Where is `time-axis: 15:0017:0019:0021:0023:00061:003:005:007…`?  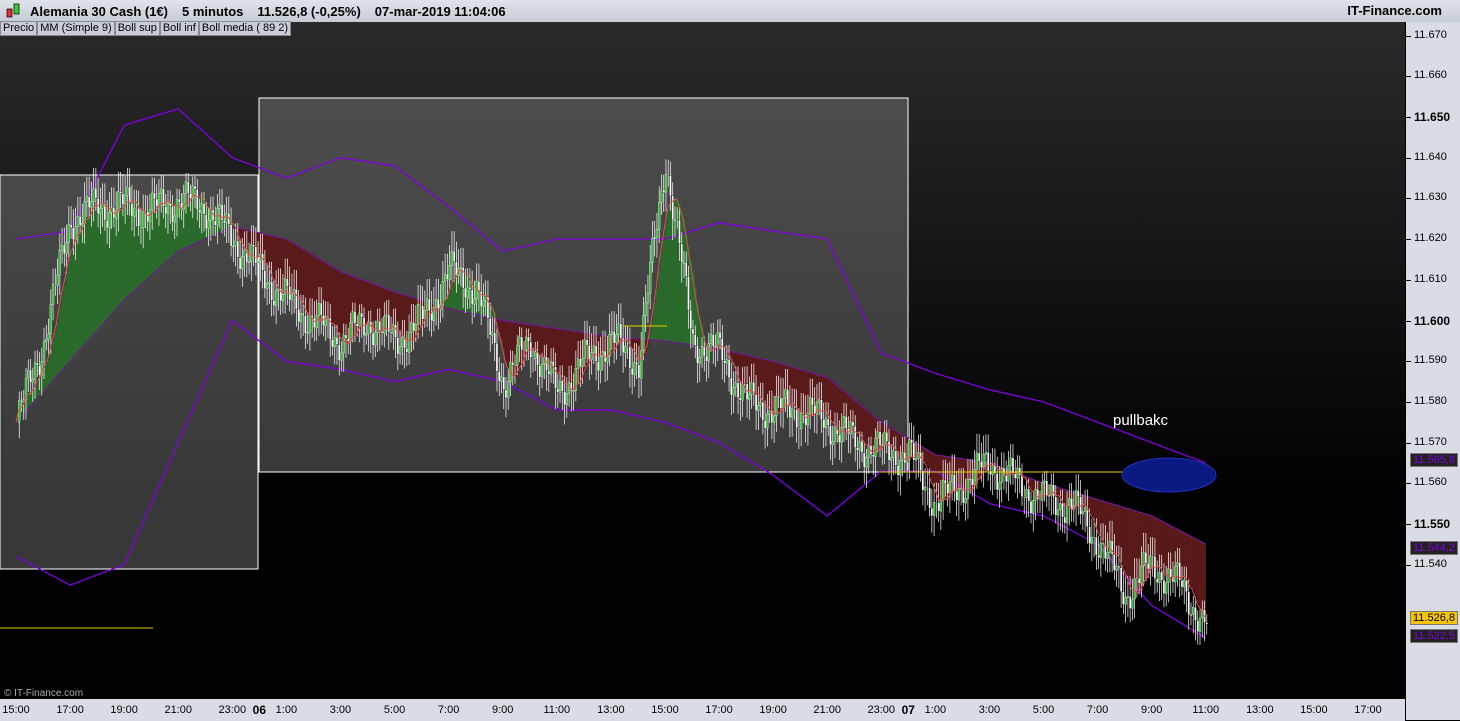
time-axis: 15:0017:0019:0021:0023:00061:003:005:007… is located at coordinates (702, 709).